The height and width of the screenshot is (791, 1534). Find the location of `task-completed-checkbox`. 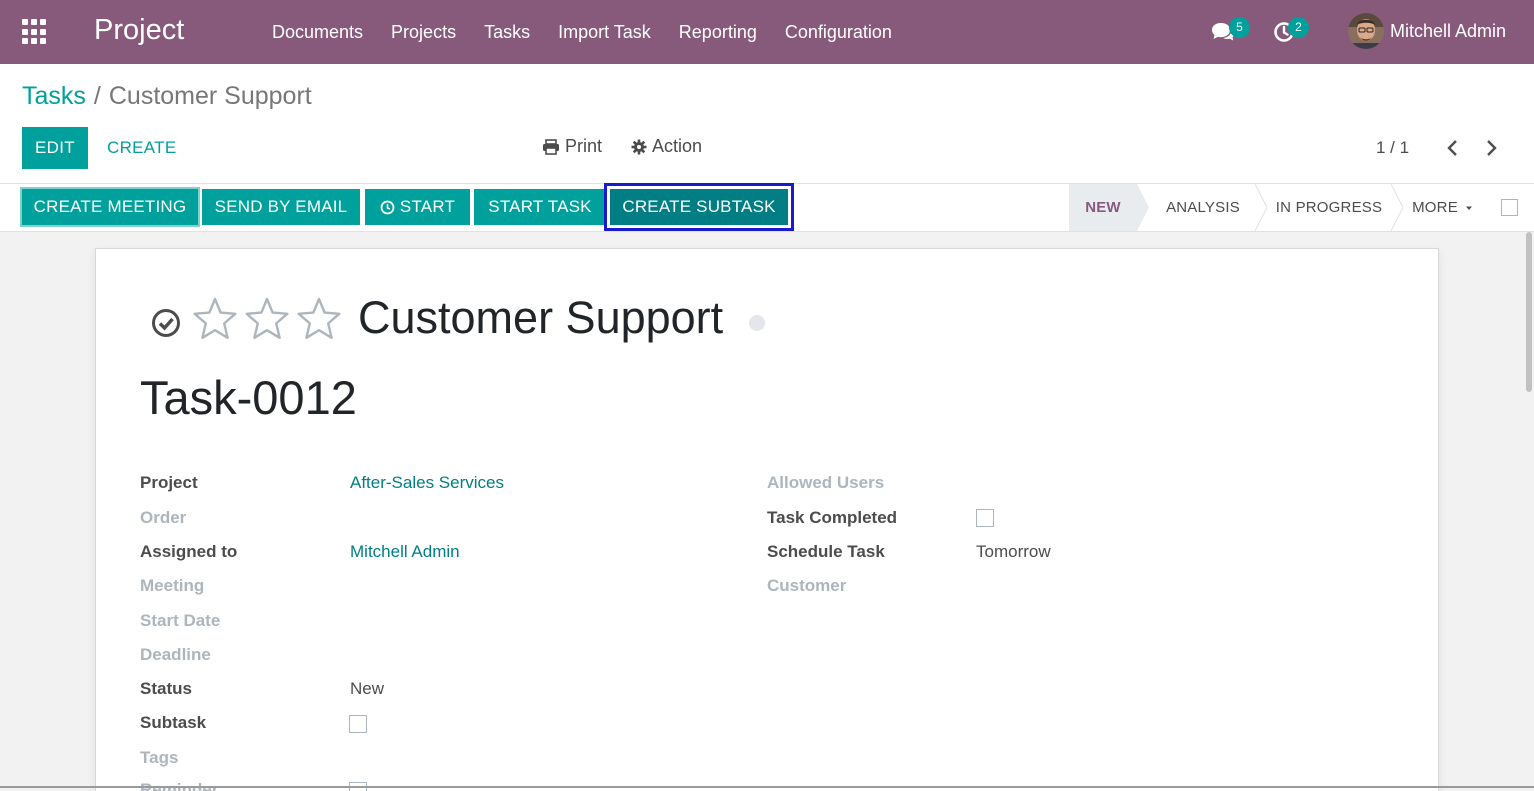

task-completed-checkbox is located at coordinates (985, 518).